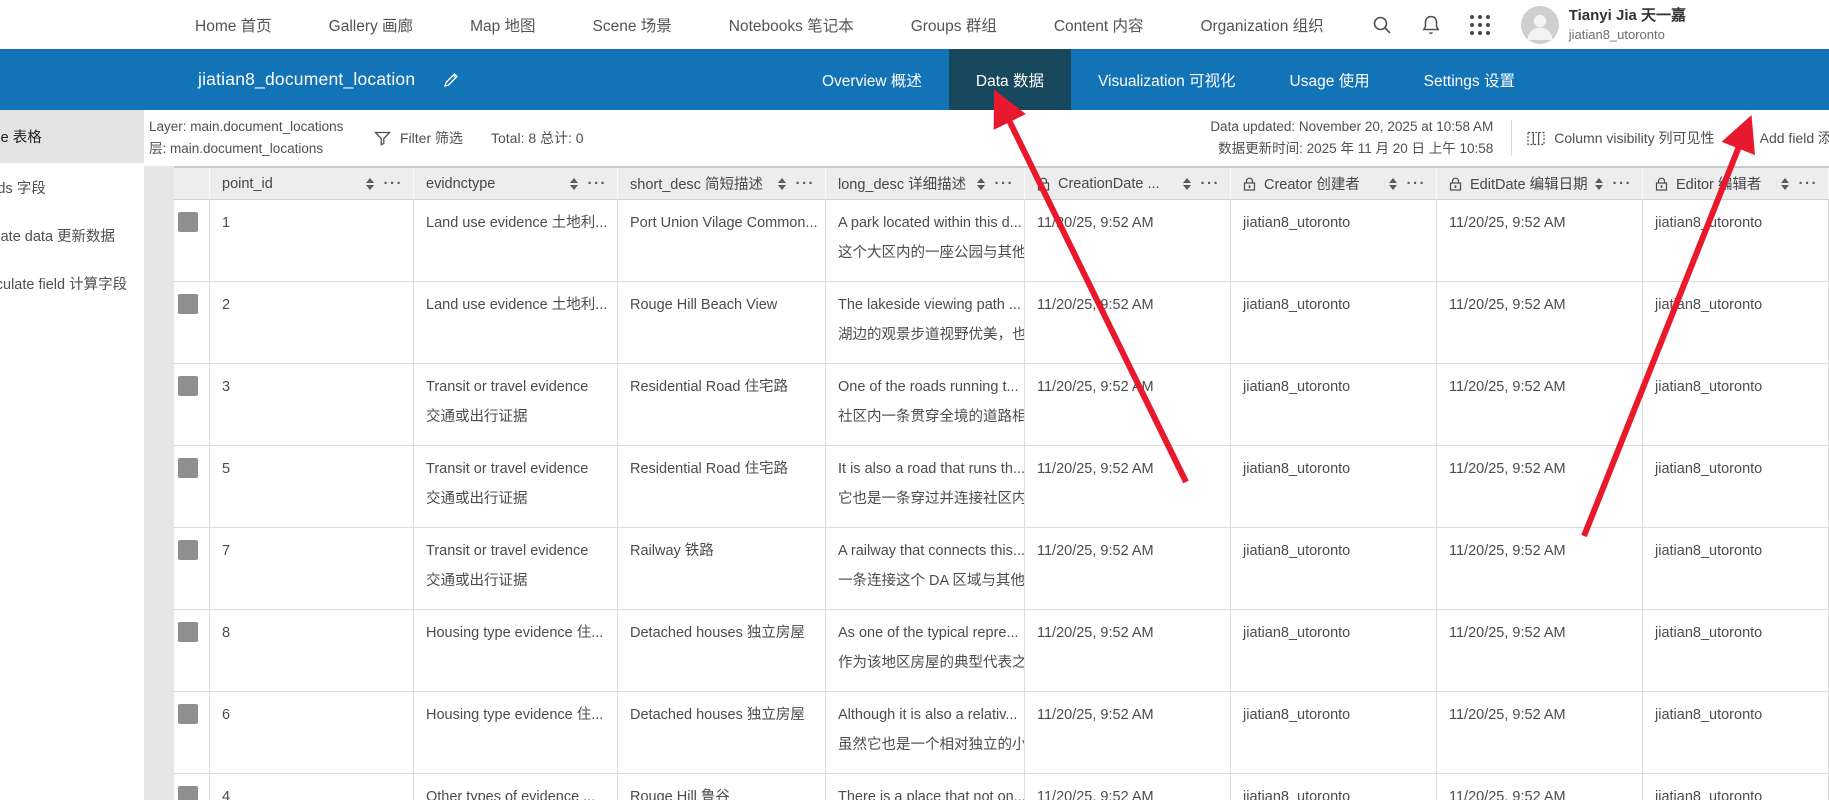 Image resolution: width=1829 pixels, height=800 pixels. I want to click on column-header-editor: Editor 编辑者 ···, so click(1736, 183).